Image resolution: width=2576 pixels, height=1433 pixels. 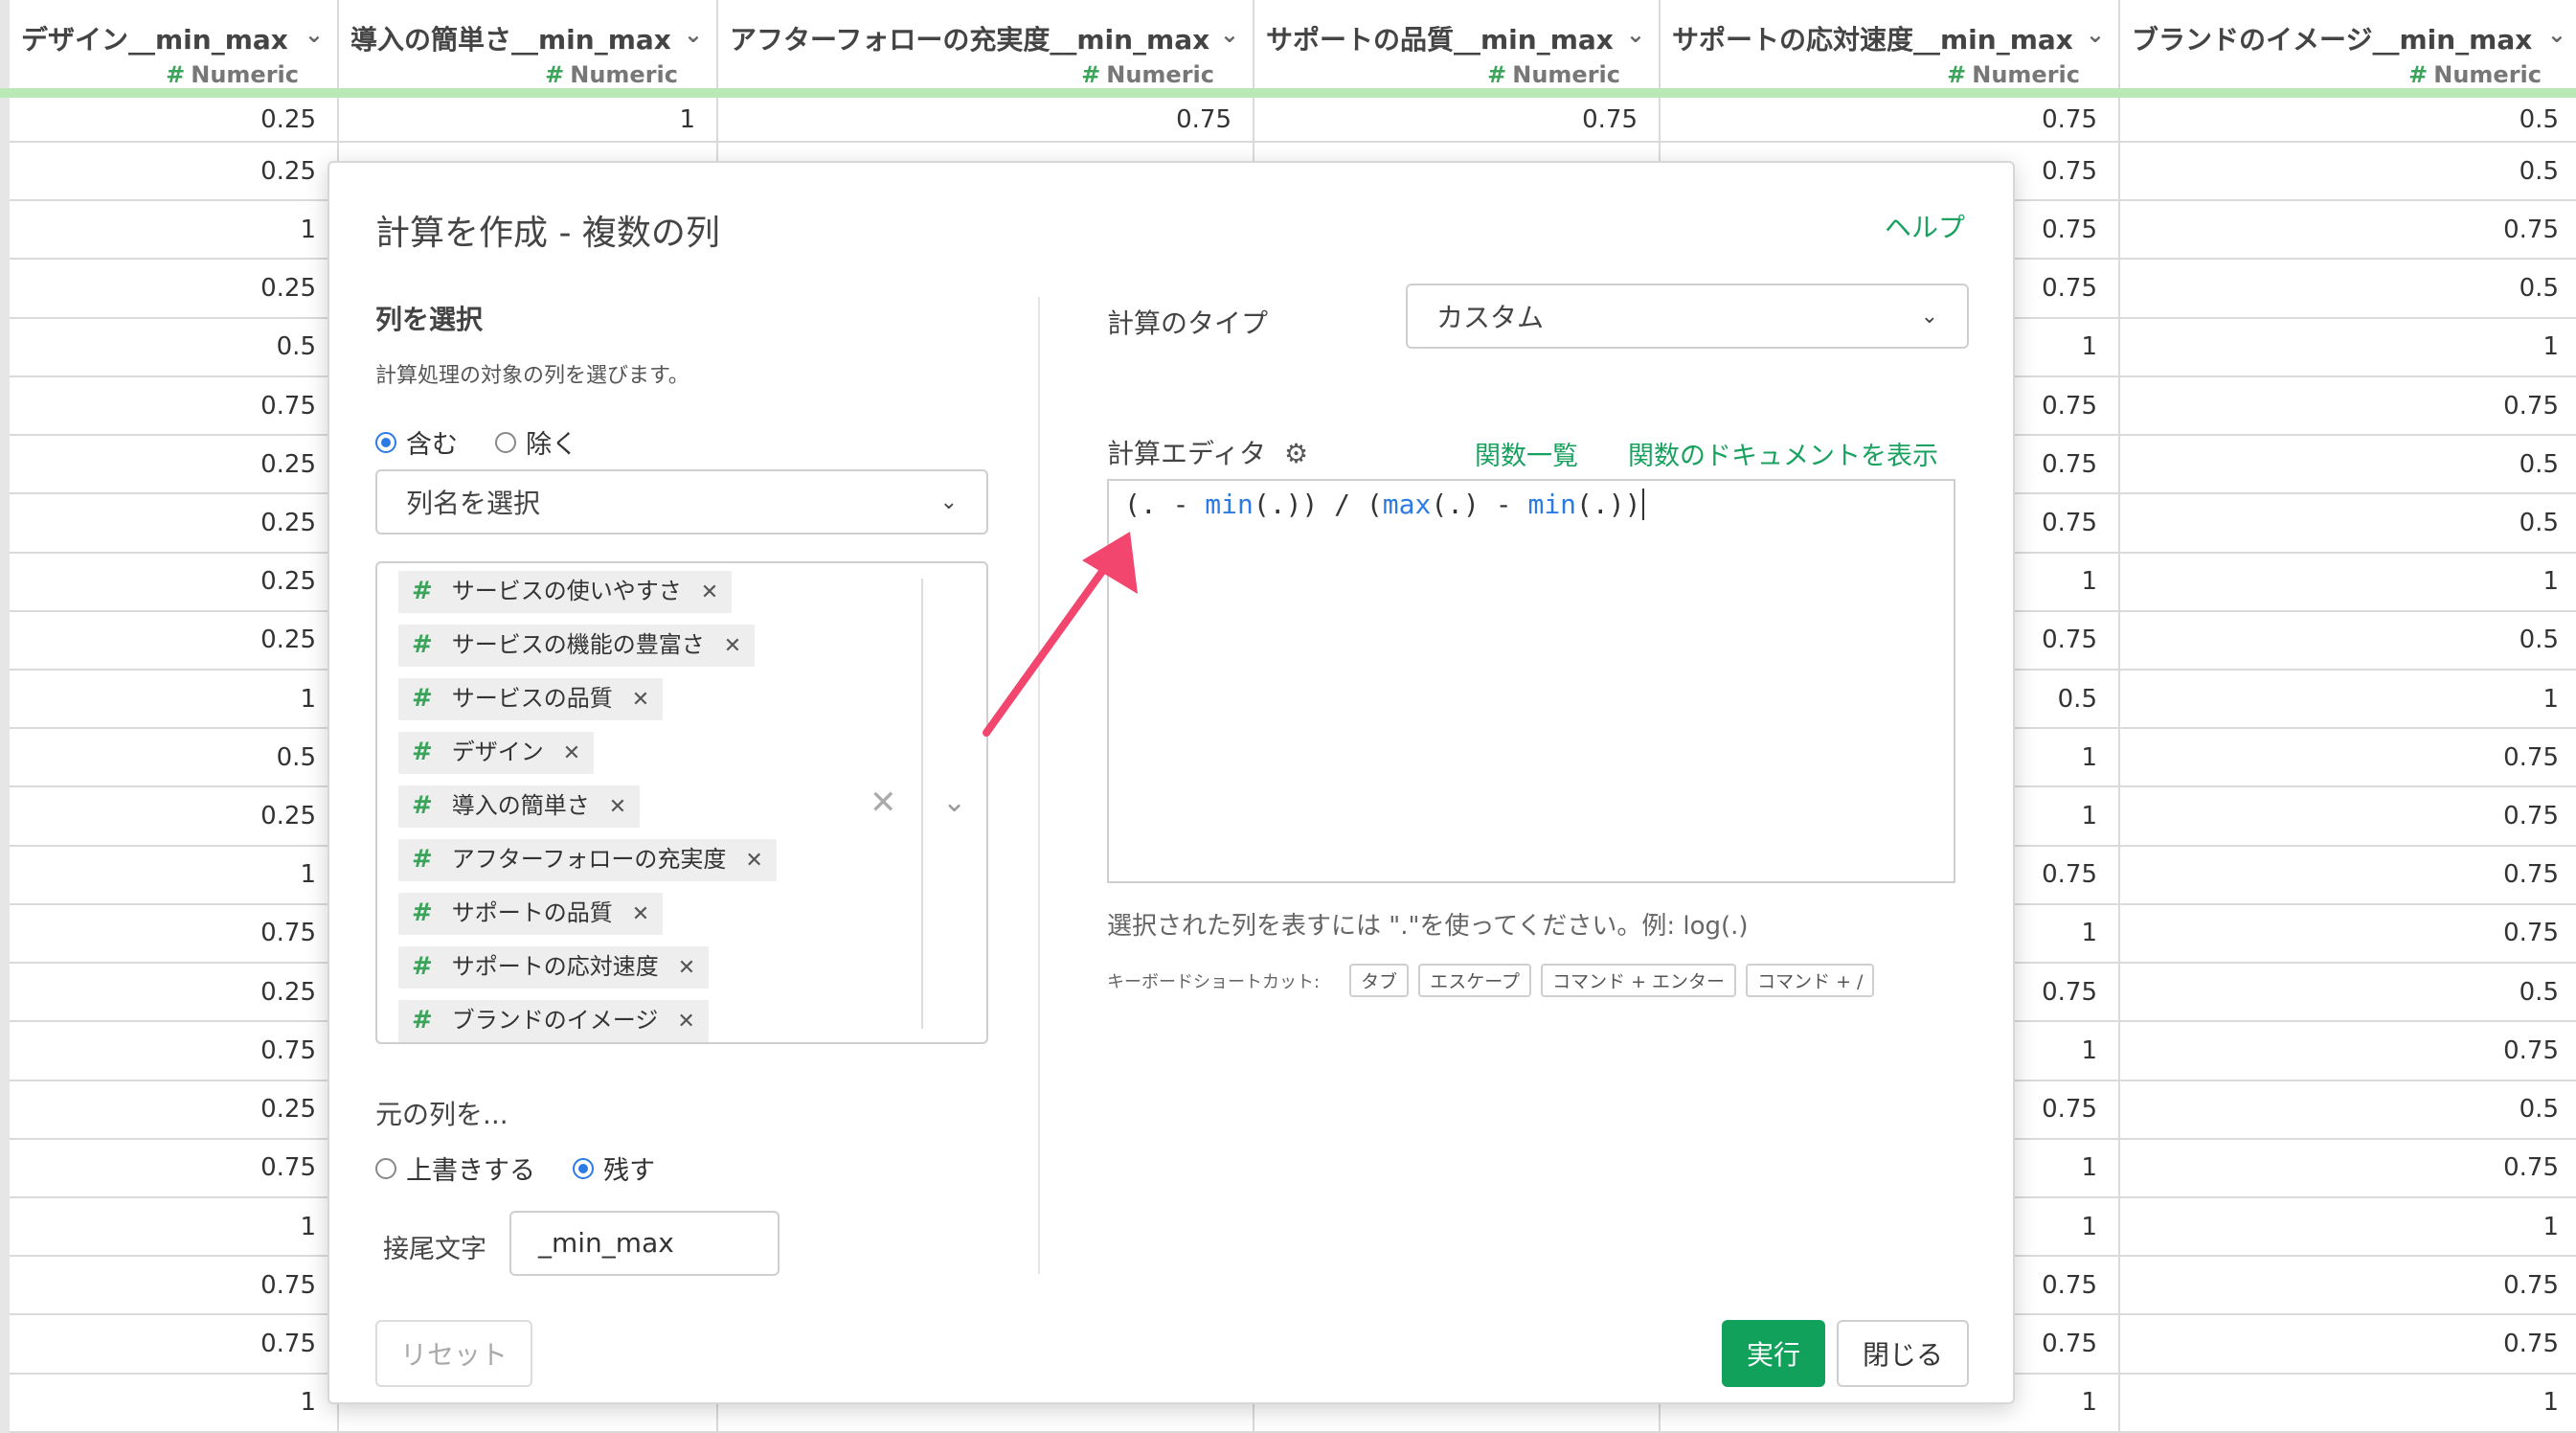 I want to click on formula-part: (.)), so click(x=1608, y=504).